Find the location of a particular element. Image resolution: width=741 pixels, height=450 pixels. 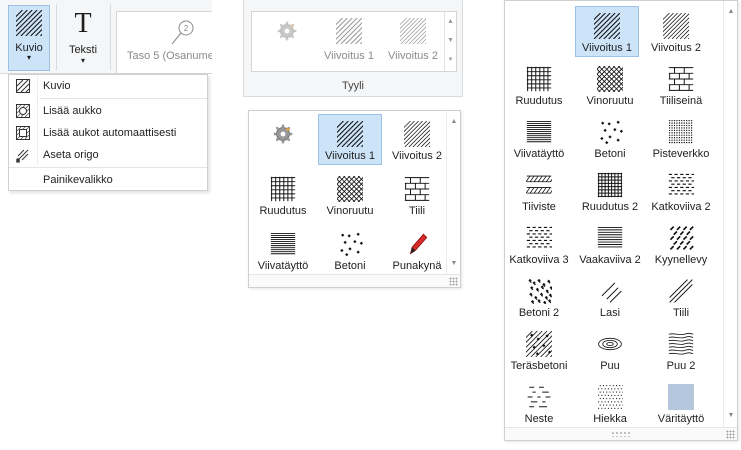

style-tile-label: Lasi is located at coordinates (610, 313).